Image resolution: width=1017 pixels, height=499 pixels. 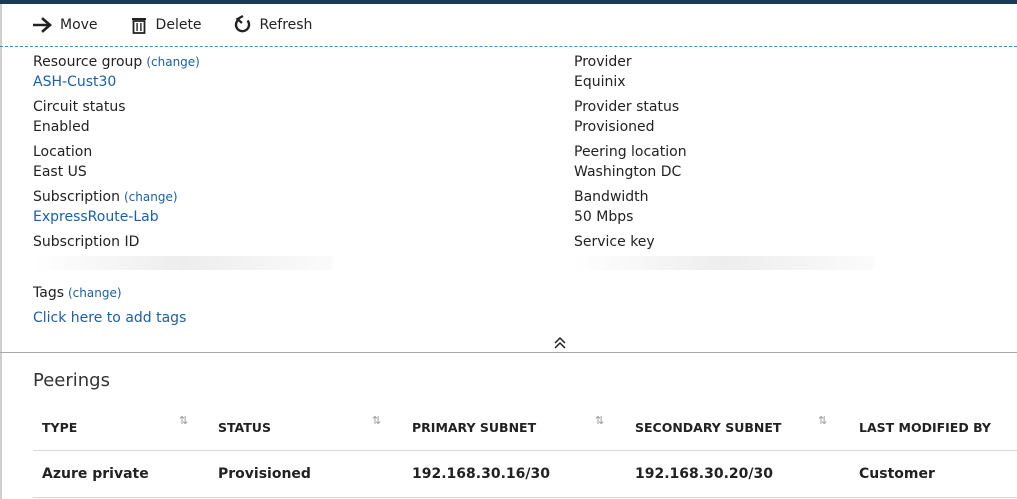 What do you see at coordinates (789, 254) in the screenshot?
I see `service-key-field: Service key` at bounding box center [789, 254].